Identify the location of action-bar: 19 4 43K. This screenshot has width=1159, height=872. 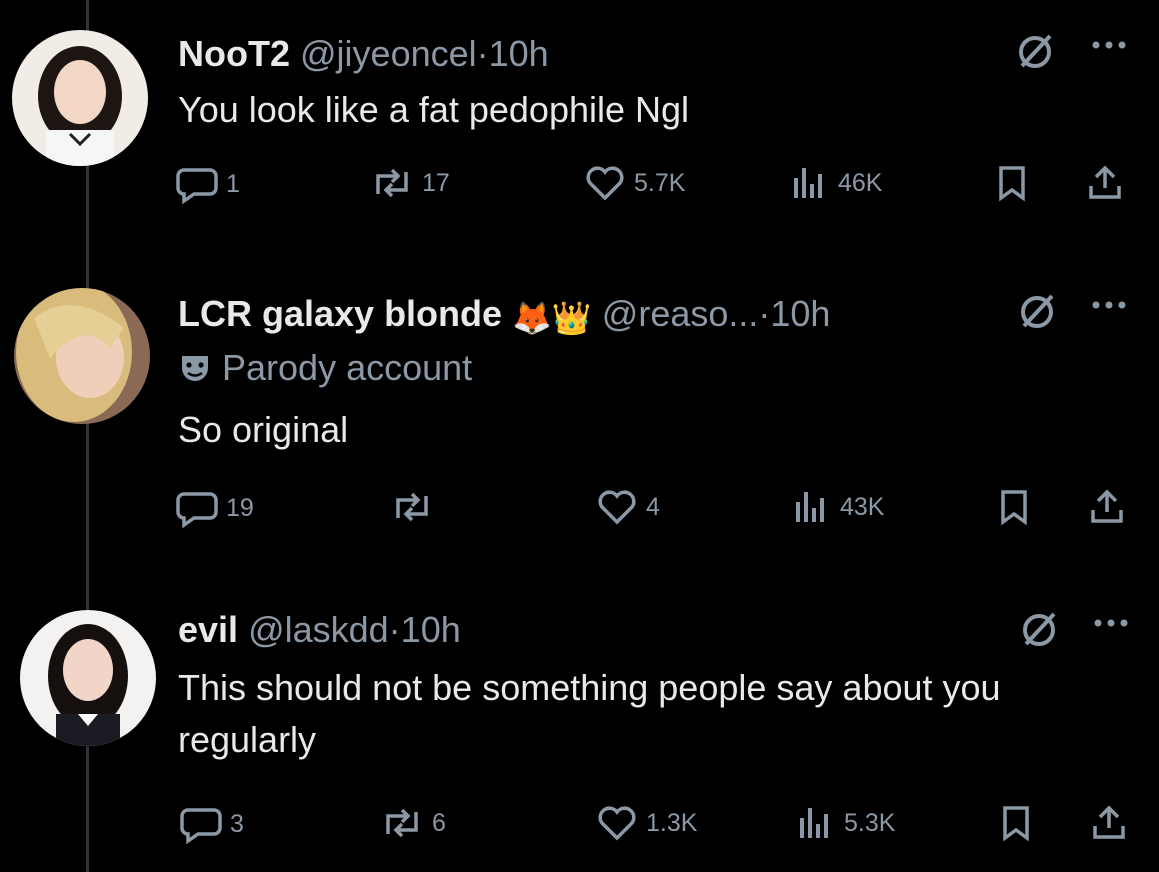
(579, 510).